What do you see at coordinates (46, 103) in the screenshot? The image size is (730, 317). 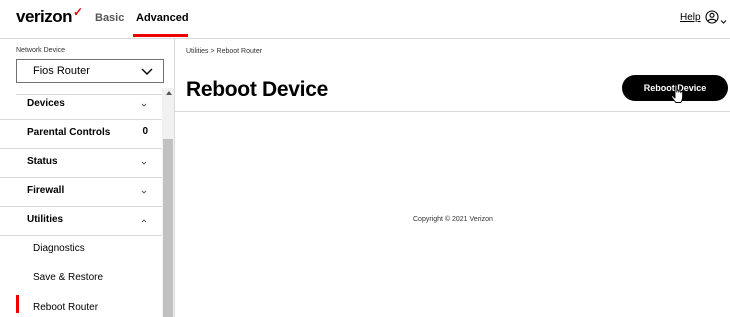 I see `sidebar-item-label: Devices` at bounding box center [46, 103].